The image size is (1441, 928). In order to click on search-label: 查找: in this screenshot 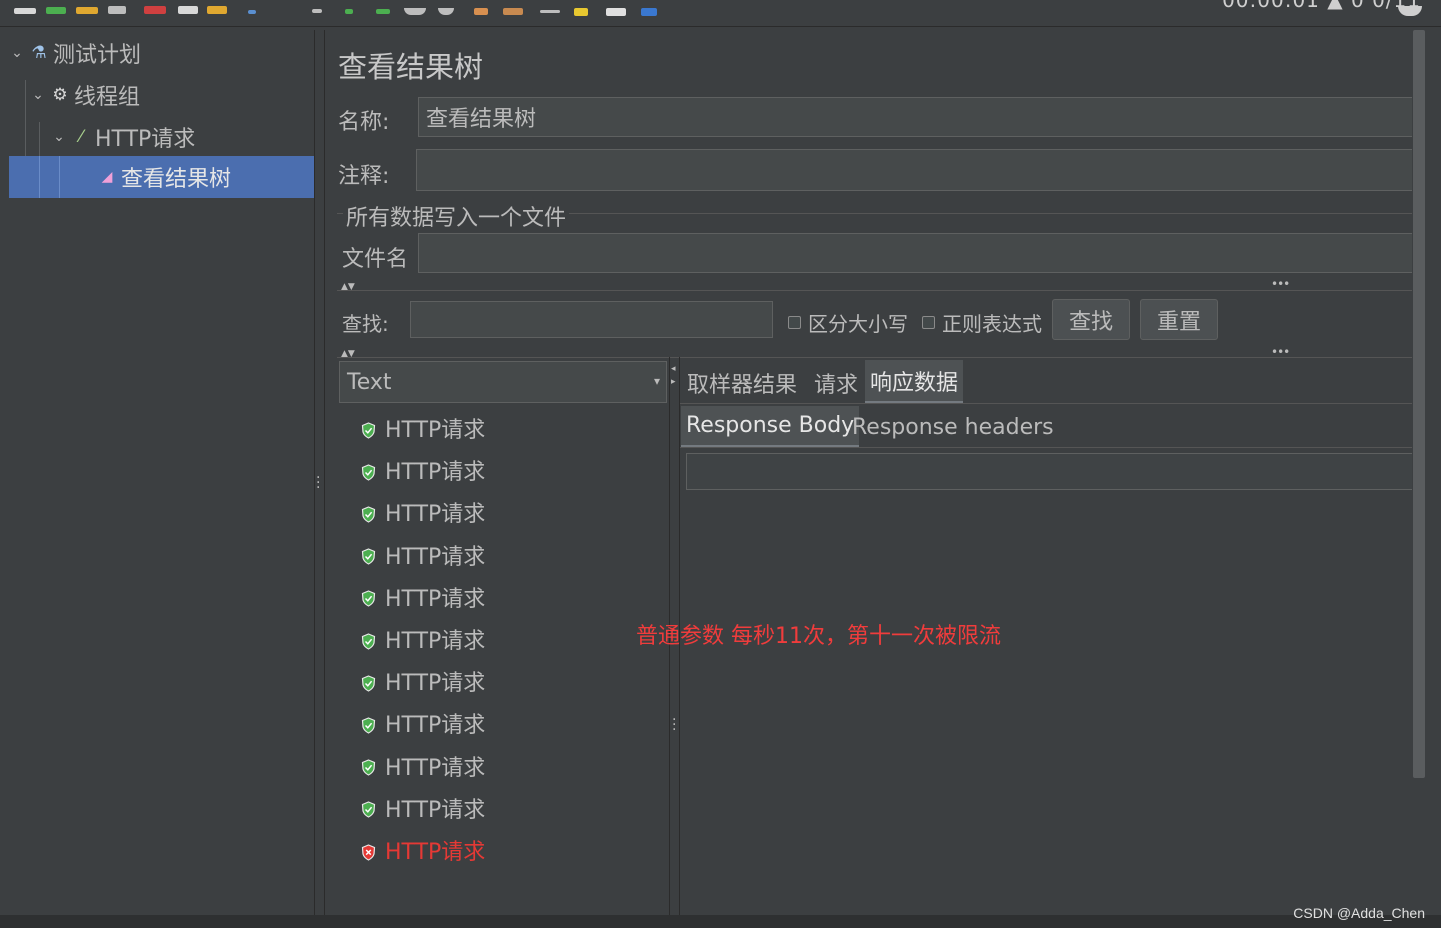, I will do `click(365, 324)`.